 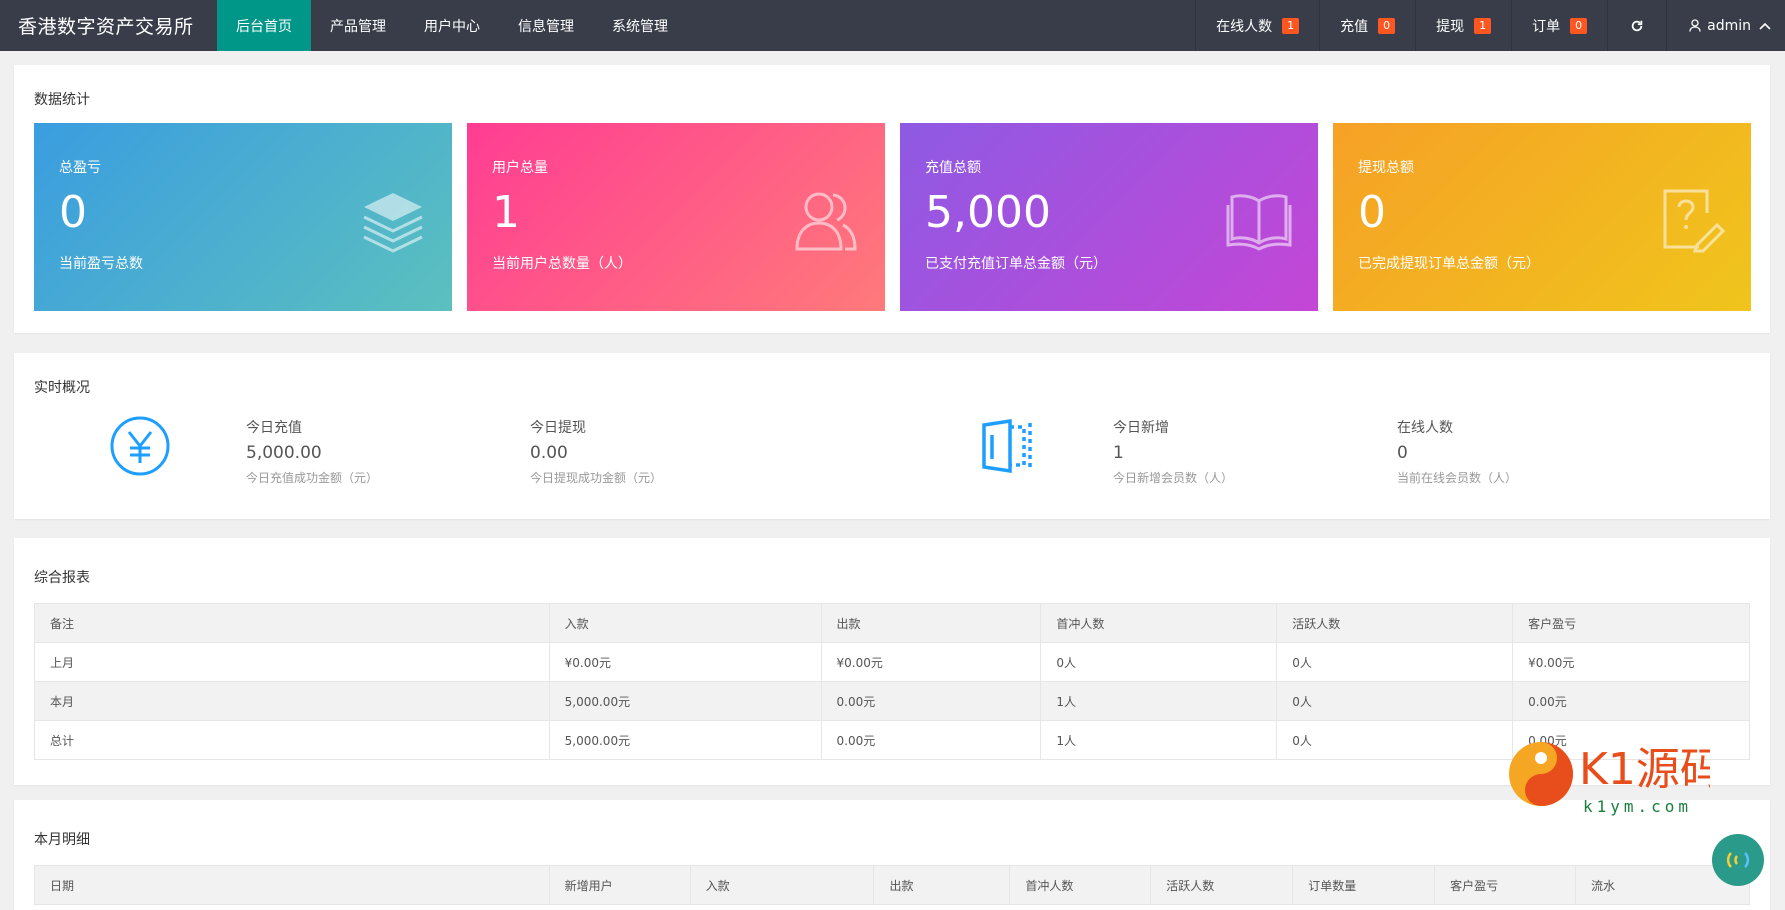 What do you see at coordinates (1483, 25) in the screenshot?
I see `withdraw-badge: 1` at bounding box center [1483, 25].